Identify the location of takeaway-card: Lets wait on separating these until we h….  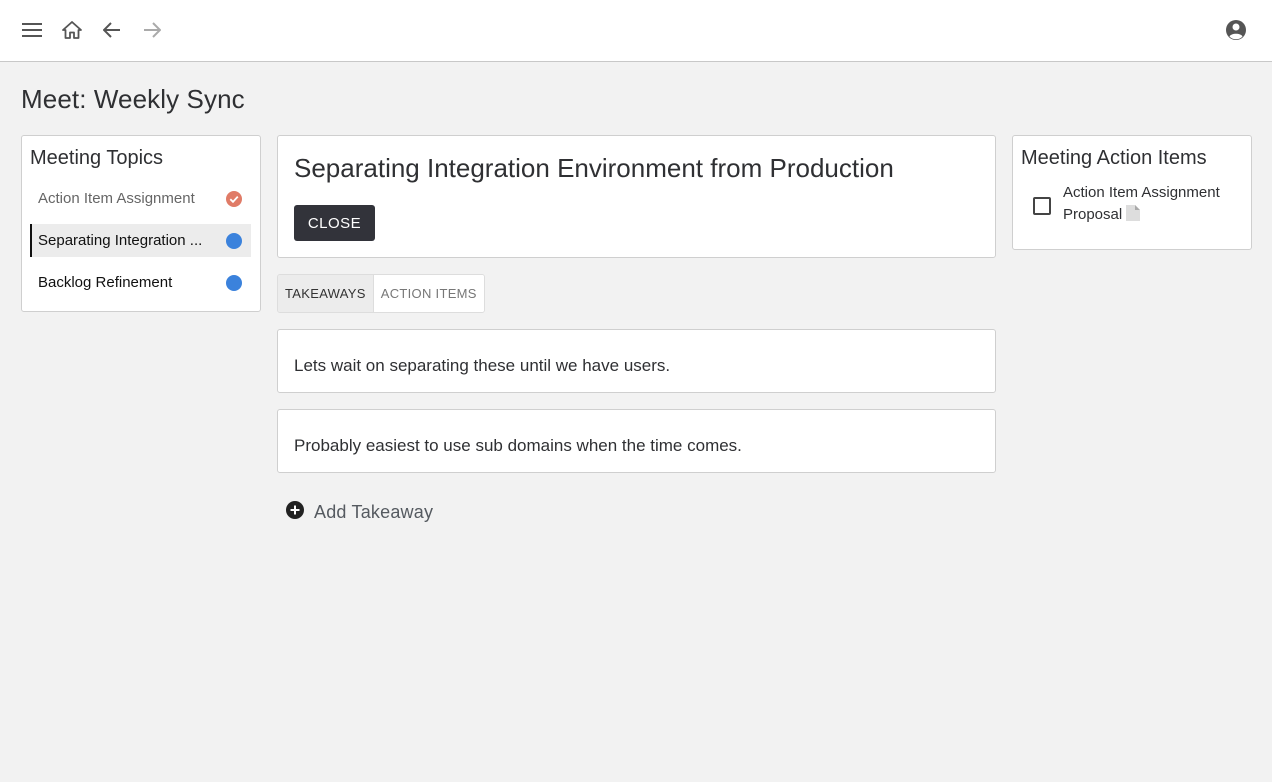
(636, 361).